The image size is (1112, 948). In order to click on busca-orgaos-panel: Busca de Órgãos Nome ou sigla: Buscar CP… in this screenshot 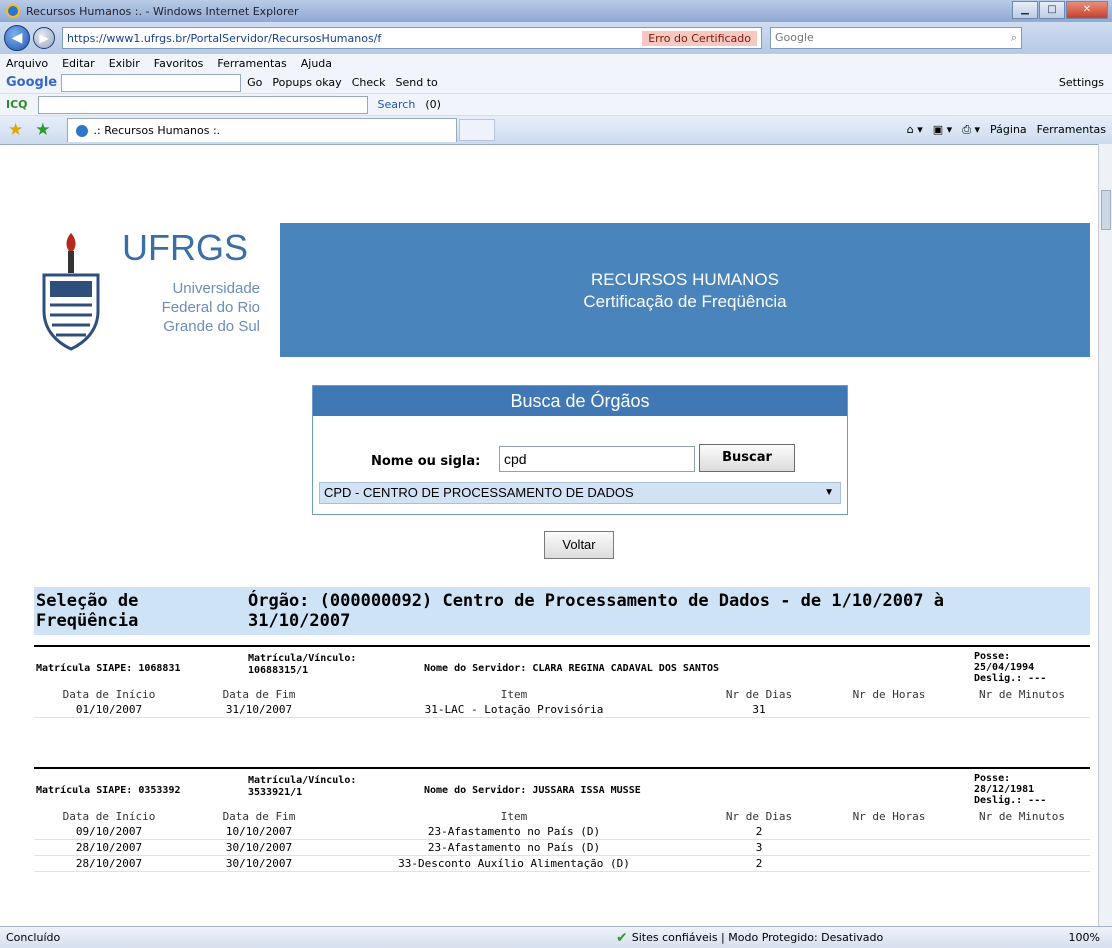, I will do `click(580, 450)`.